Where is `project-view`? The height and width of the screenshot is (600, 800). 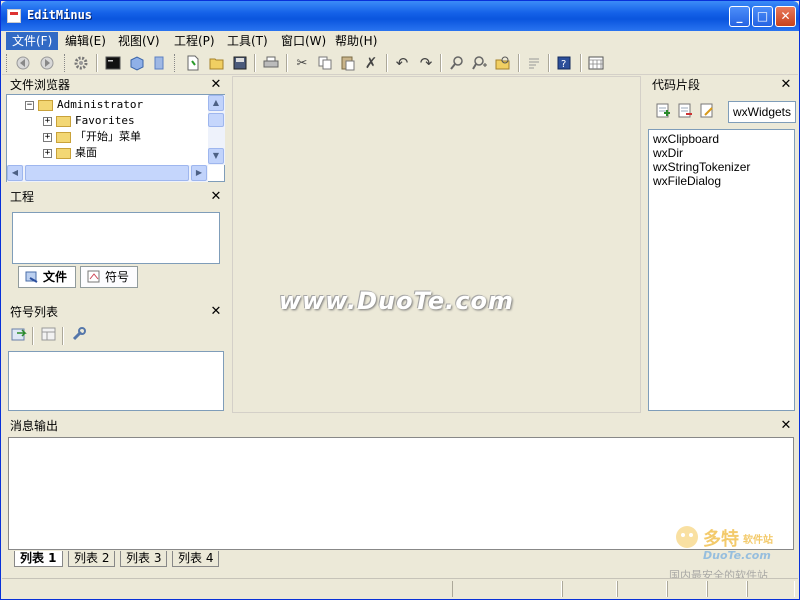
project-view is located at coordinates (116, 238).